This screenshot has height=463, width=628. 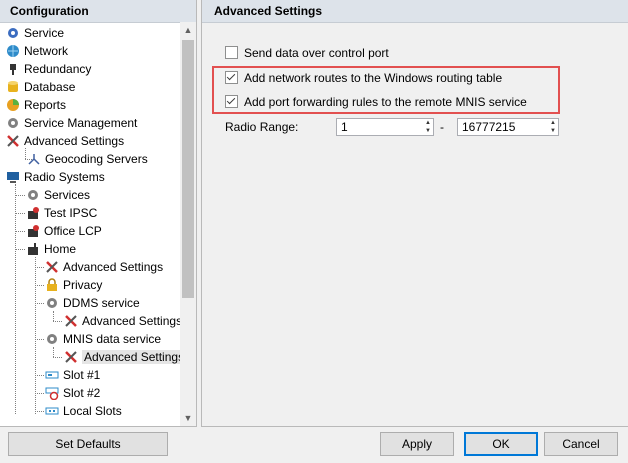 I want to click on range-from-spinner: 1 ▲ ▼, so click(x=385, y=127).